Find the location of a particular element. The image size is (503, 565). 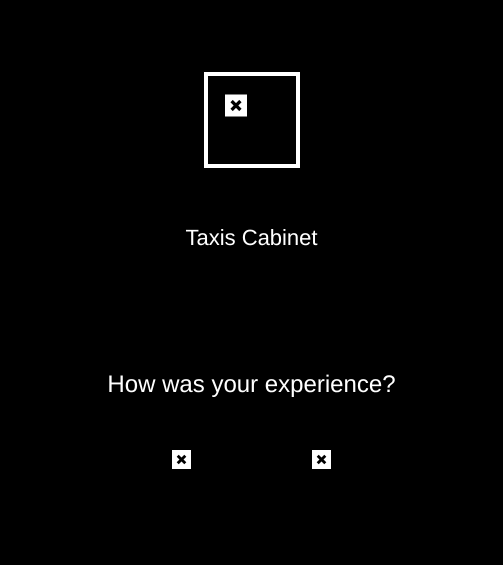

app-name: Taxis Cabinet is located at coordinates (251, 238).